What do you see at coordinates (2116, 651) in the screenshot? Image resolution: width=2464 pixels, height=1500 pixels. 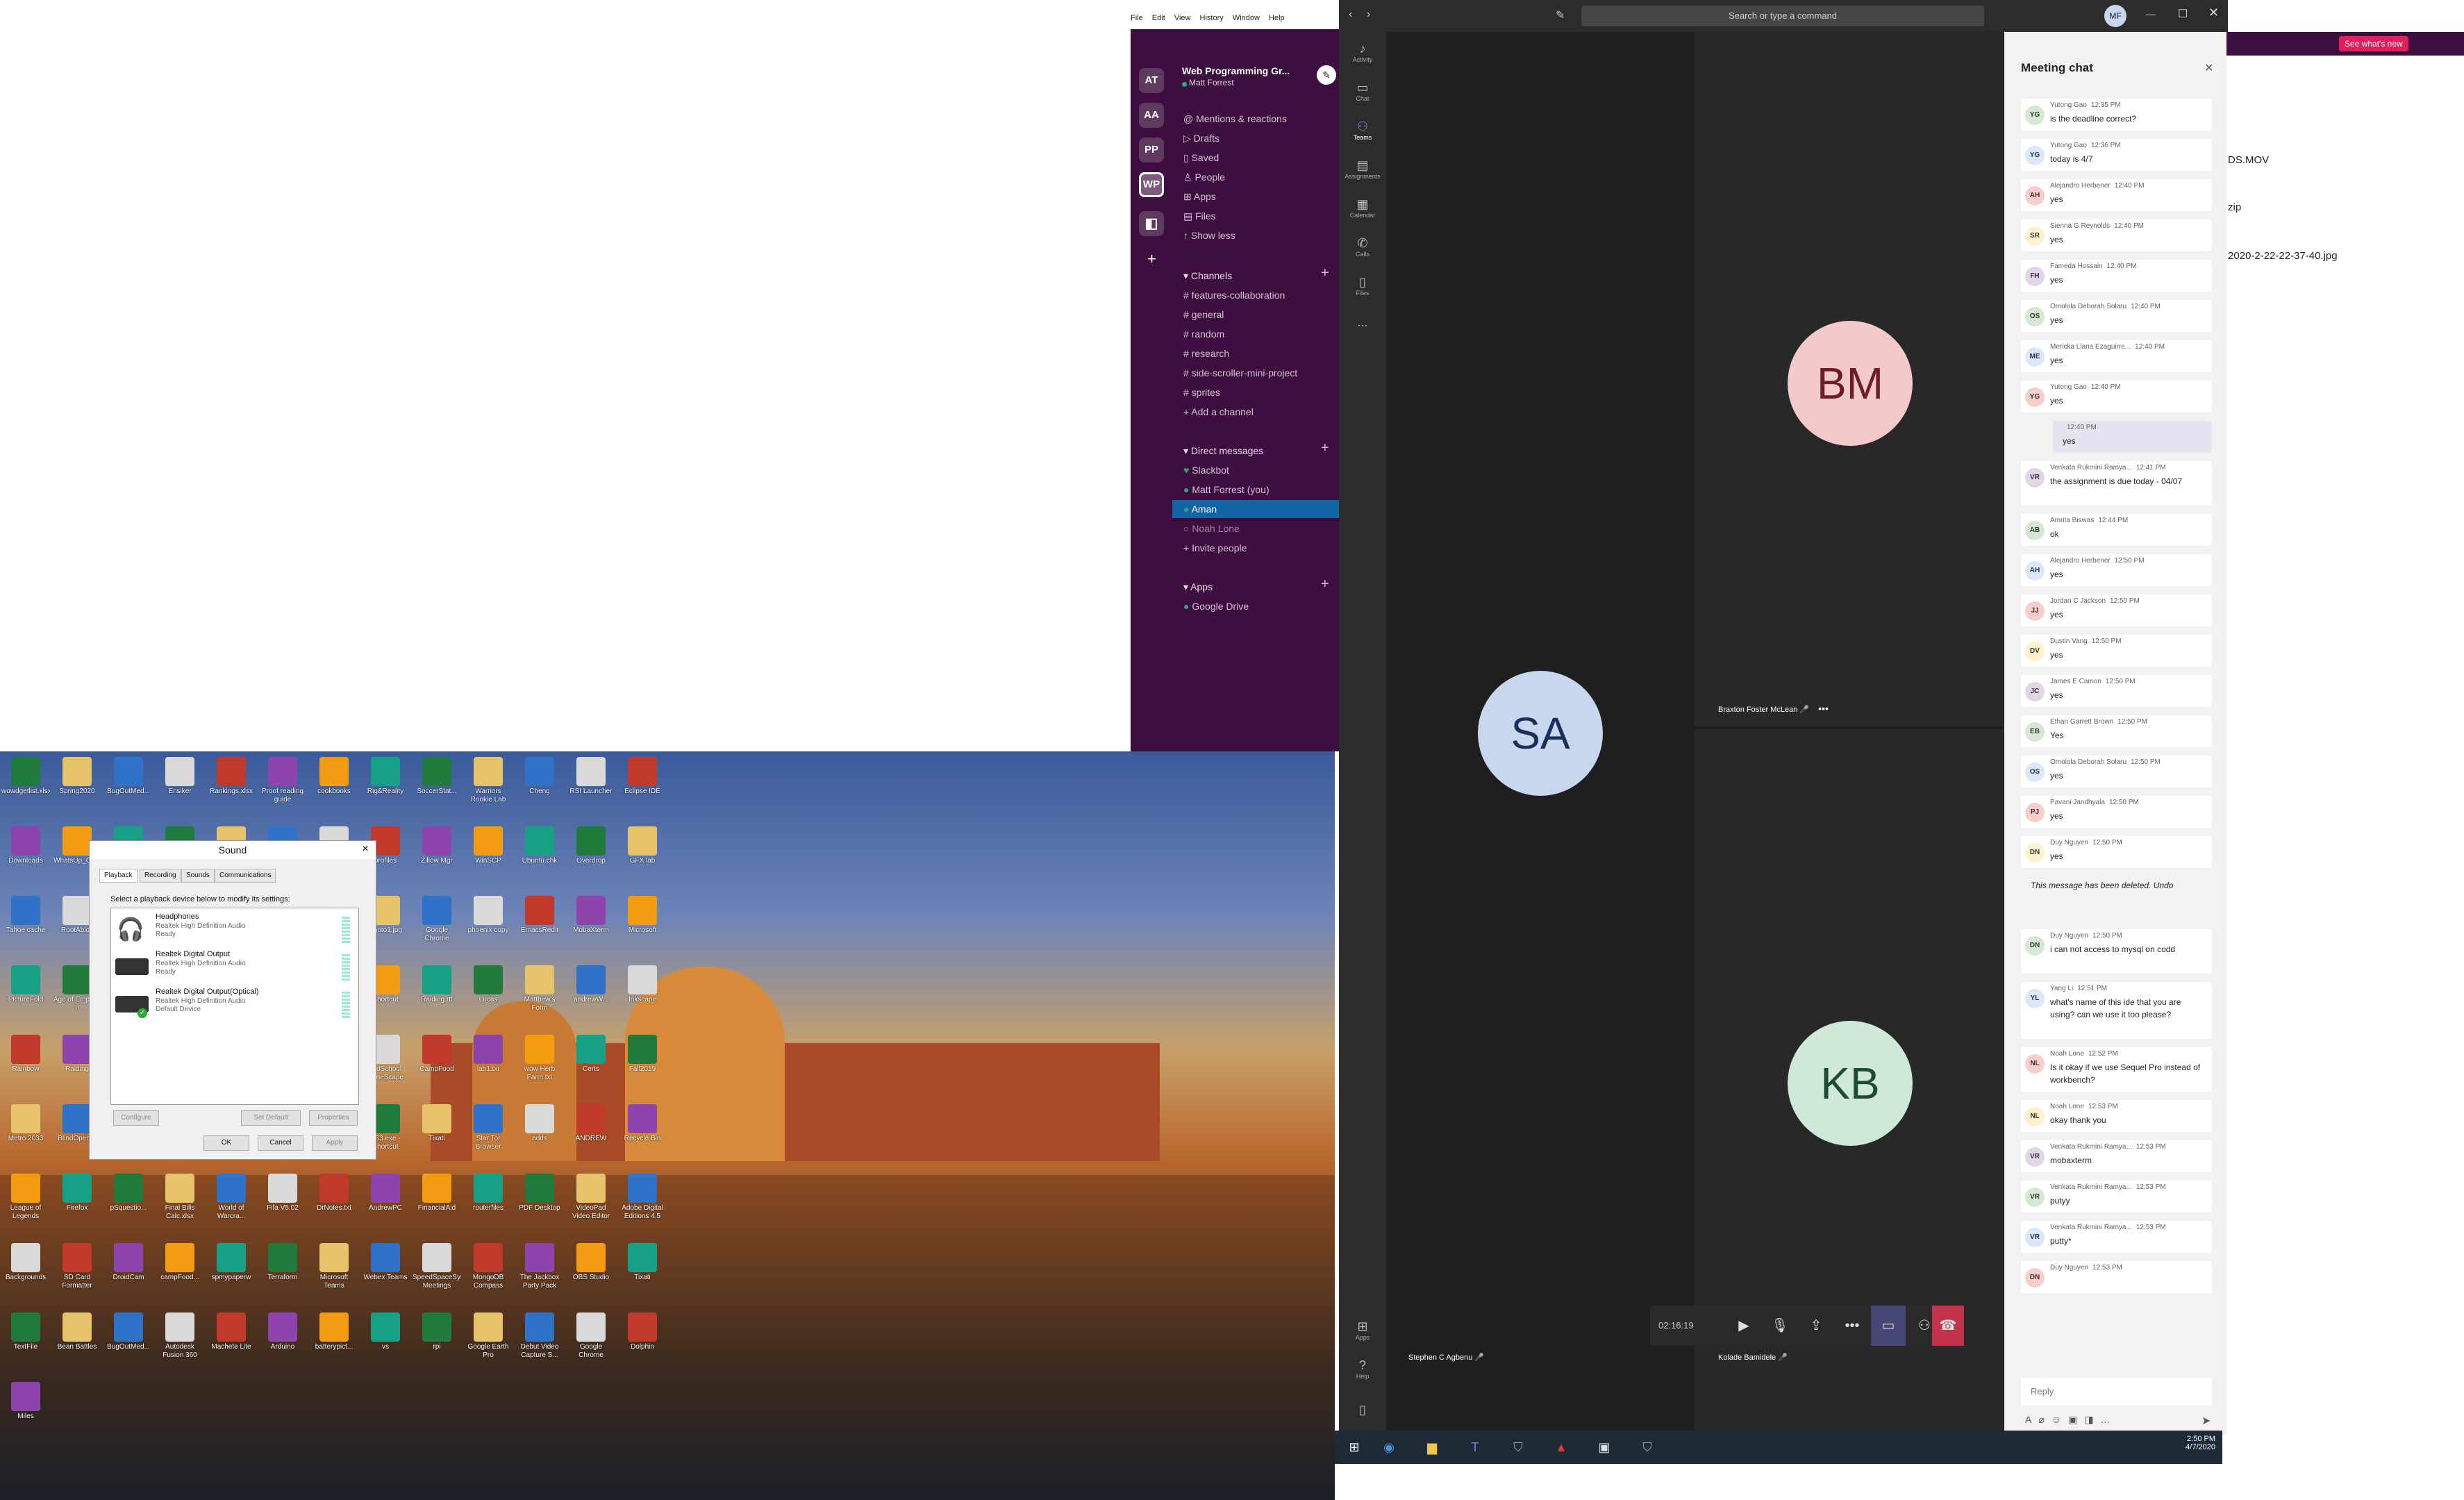 I see `chat-message: DV Dustin Vang 12:50 PM yes` at bounding box center [2116, 651].